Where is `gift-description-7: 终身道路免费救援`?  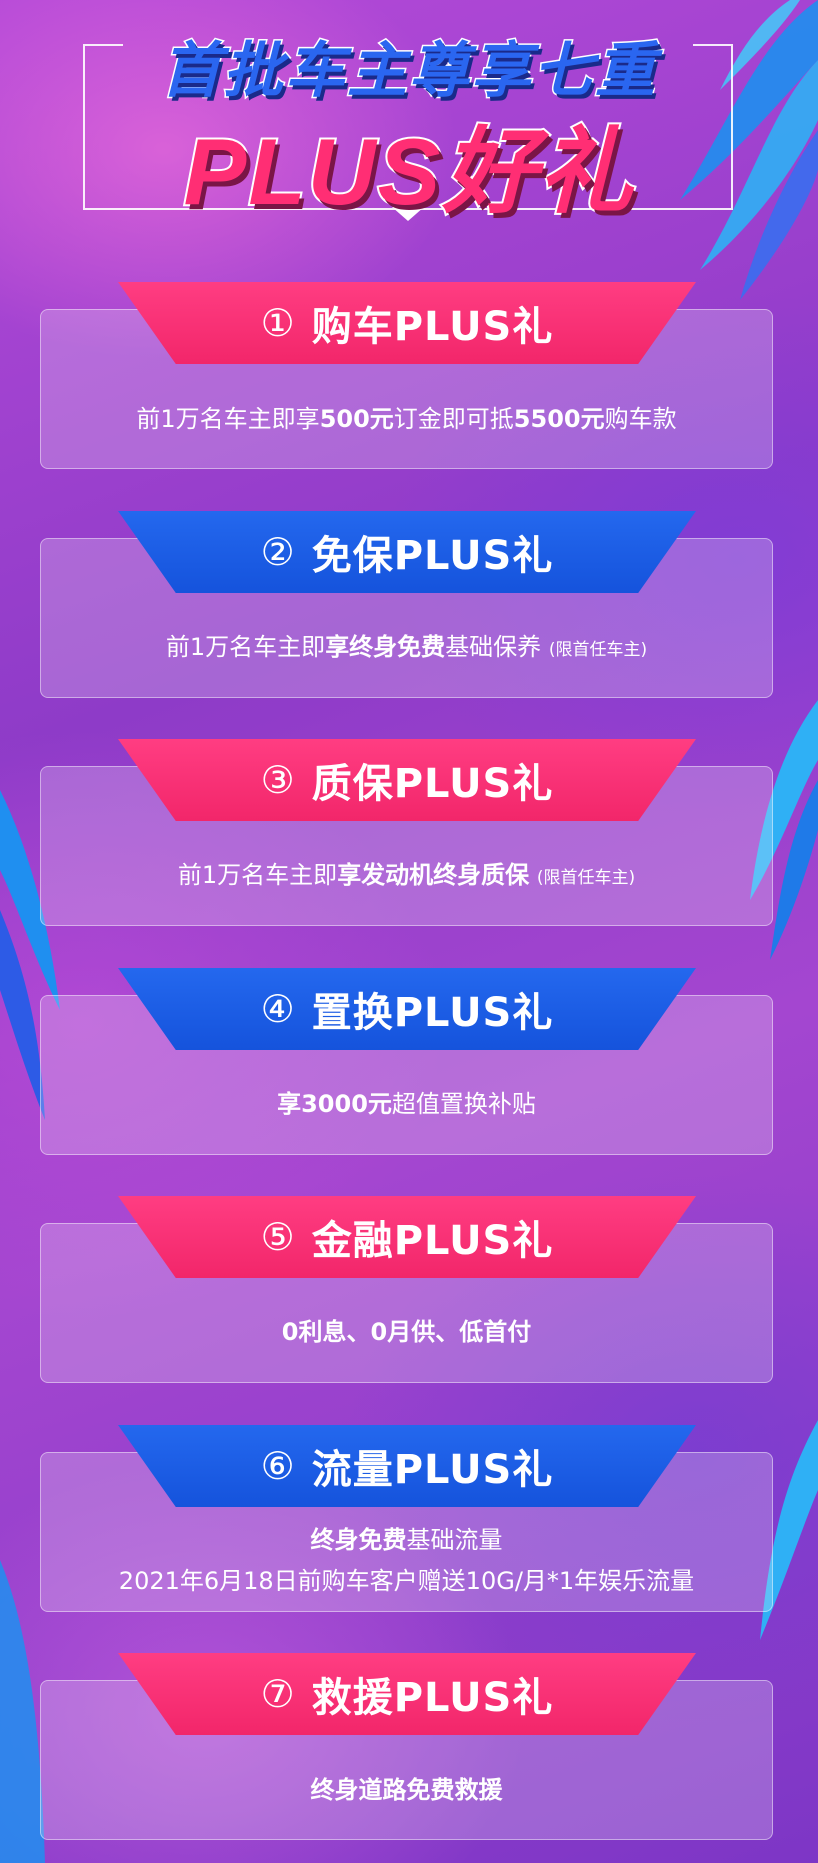 gift-description-7: 终身道路免费救援 is located at coordinates (406, 1790).